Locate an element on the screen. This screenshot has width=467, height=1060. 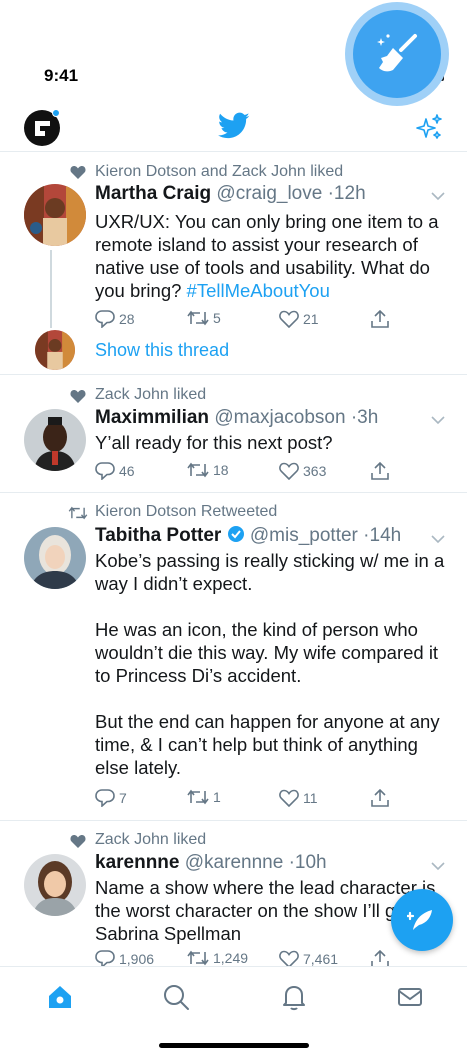
tweet-actions: 46 18 363 is located at coordinates (245, 472).